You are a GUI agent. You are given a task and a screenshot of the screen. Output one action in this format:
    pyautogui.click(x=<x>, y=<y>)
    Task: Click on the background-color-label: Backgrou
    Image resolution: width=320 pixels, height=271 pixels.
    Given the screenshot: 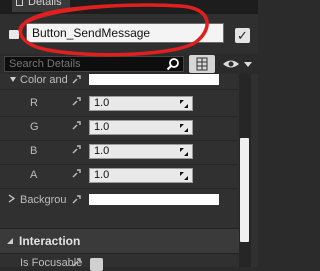 What is the action you would take?
    pyautogui.click(x=43, y=200)
    